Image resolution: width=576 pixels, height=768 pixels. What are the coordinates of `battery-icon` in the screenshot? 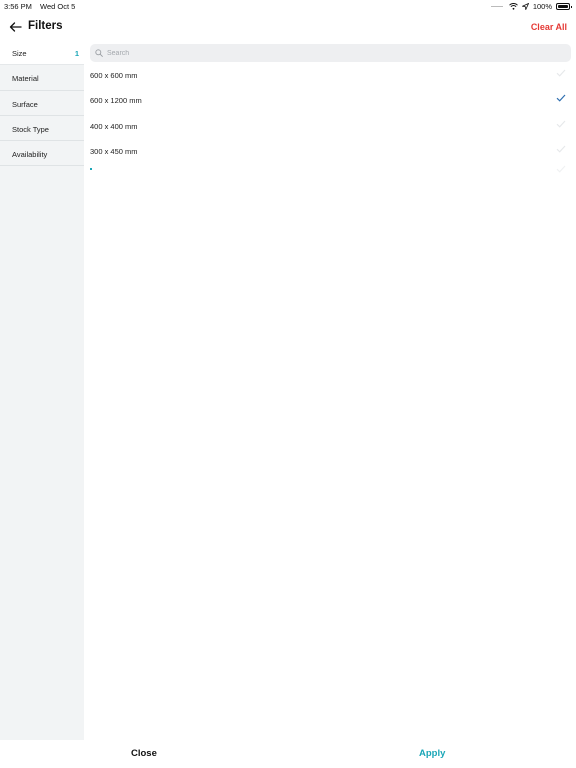 It's located at (564, 6).